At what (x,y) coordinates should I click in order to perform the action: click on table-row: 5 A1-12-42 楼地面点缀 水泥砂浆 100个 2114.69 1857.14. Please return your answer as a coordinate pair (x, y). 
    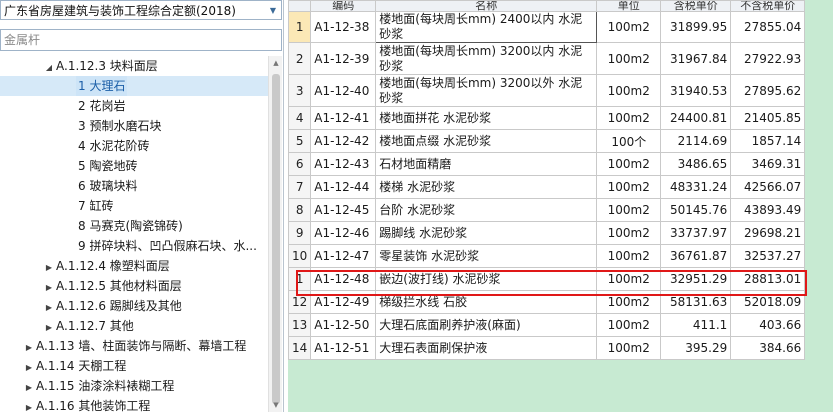
    Looking at the image, I should click on (546, 141).